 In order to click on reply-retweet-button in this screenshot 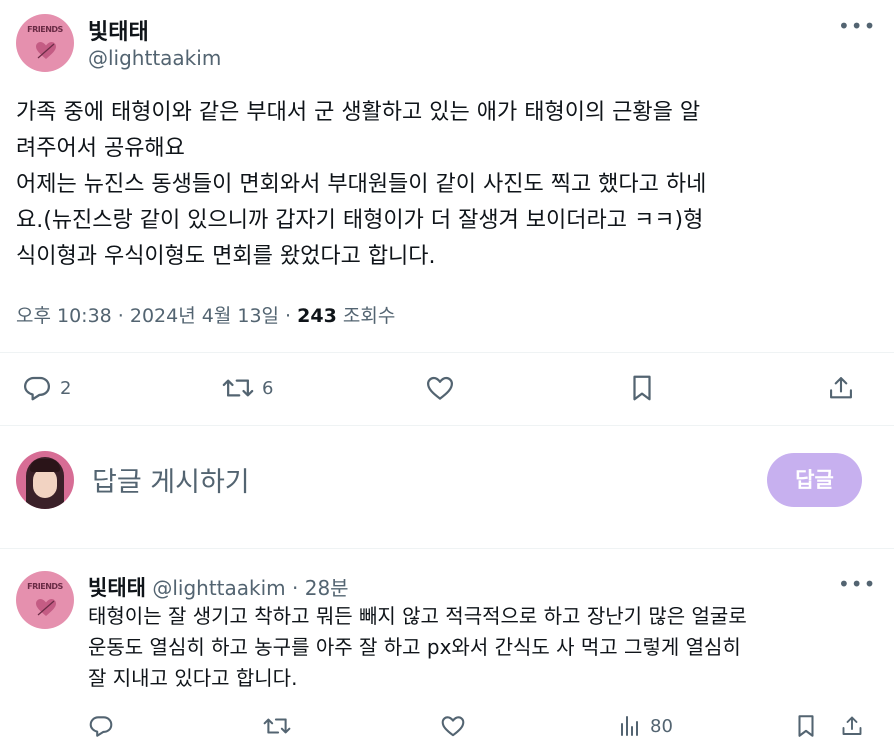, I will do `click(277, 726)`.